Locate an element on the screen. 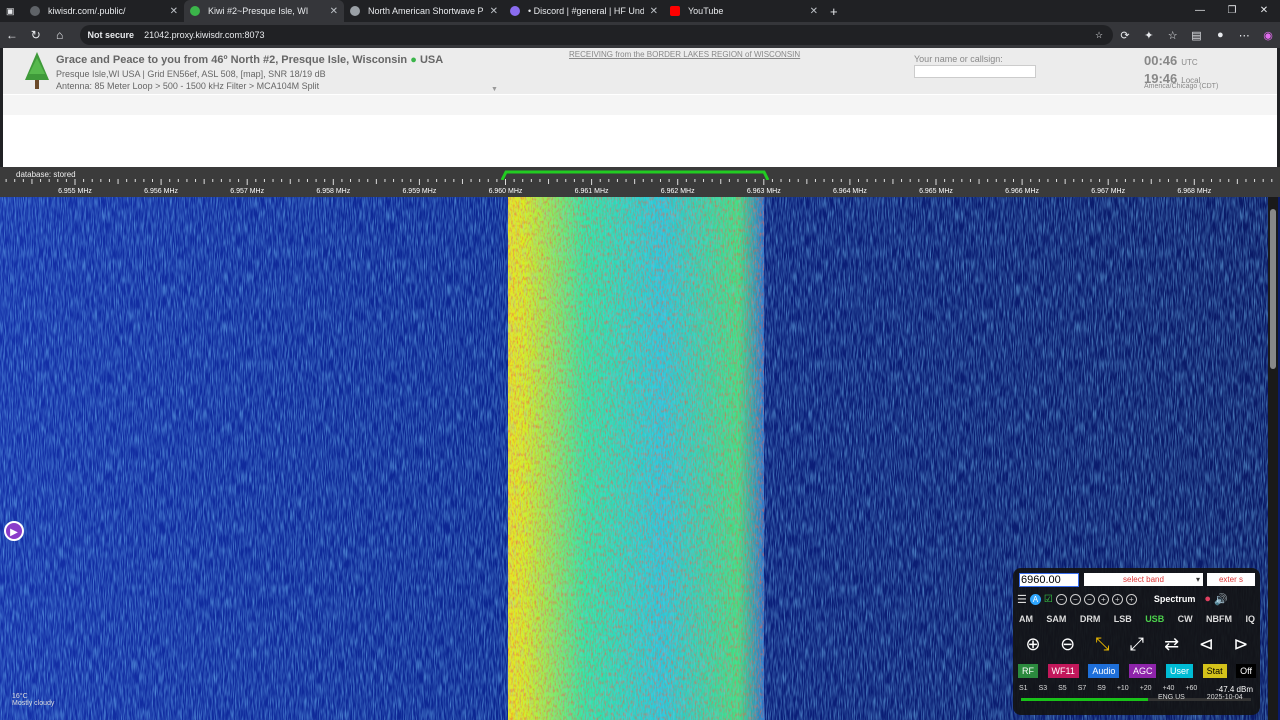 The height and width of the screenshot is (720, 1280). collections-icon: ▤ is located at coordinates (1197, 35).